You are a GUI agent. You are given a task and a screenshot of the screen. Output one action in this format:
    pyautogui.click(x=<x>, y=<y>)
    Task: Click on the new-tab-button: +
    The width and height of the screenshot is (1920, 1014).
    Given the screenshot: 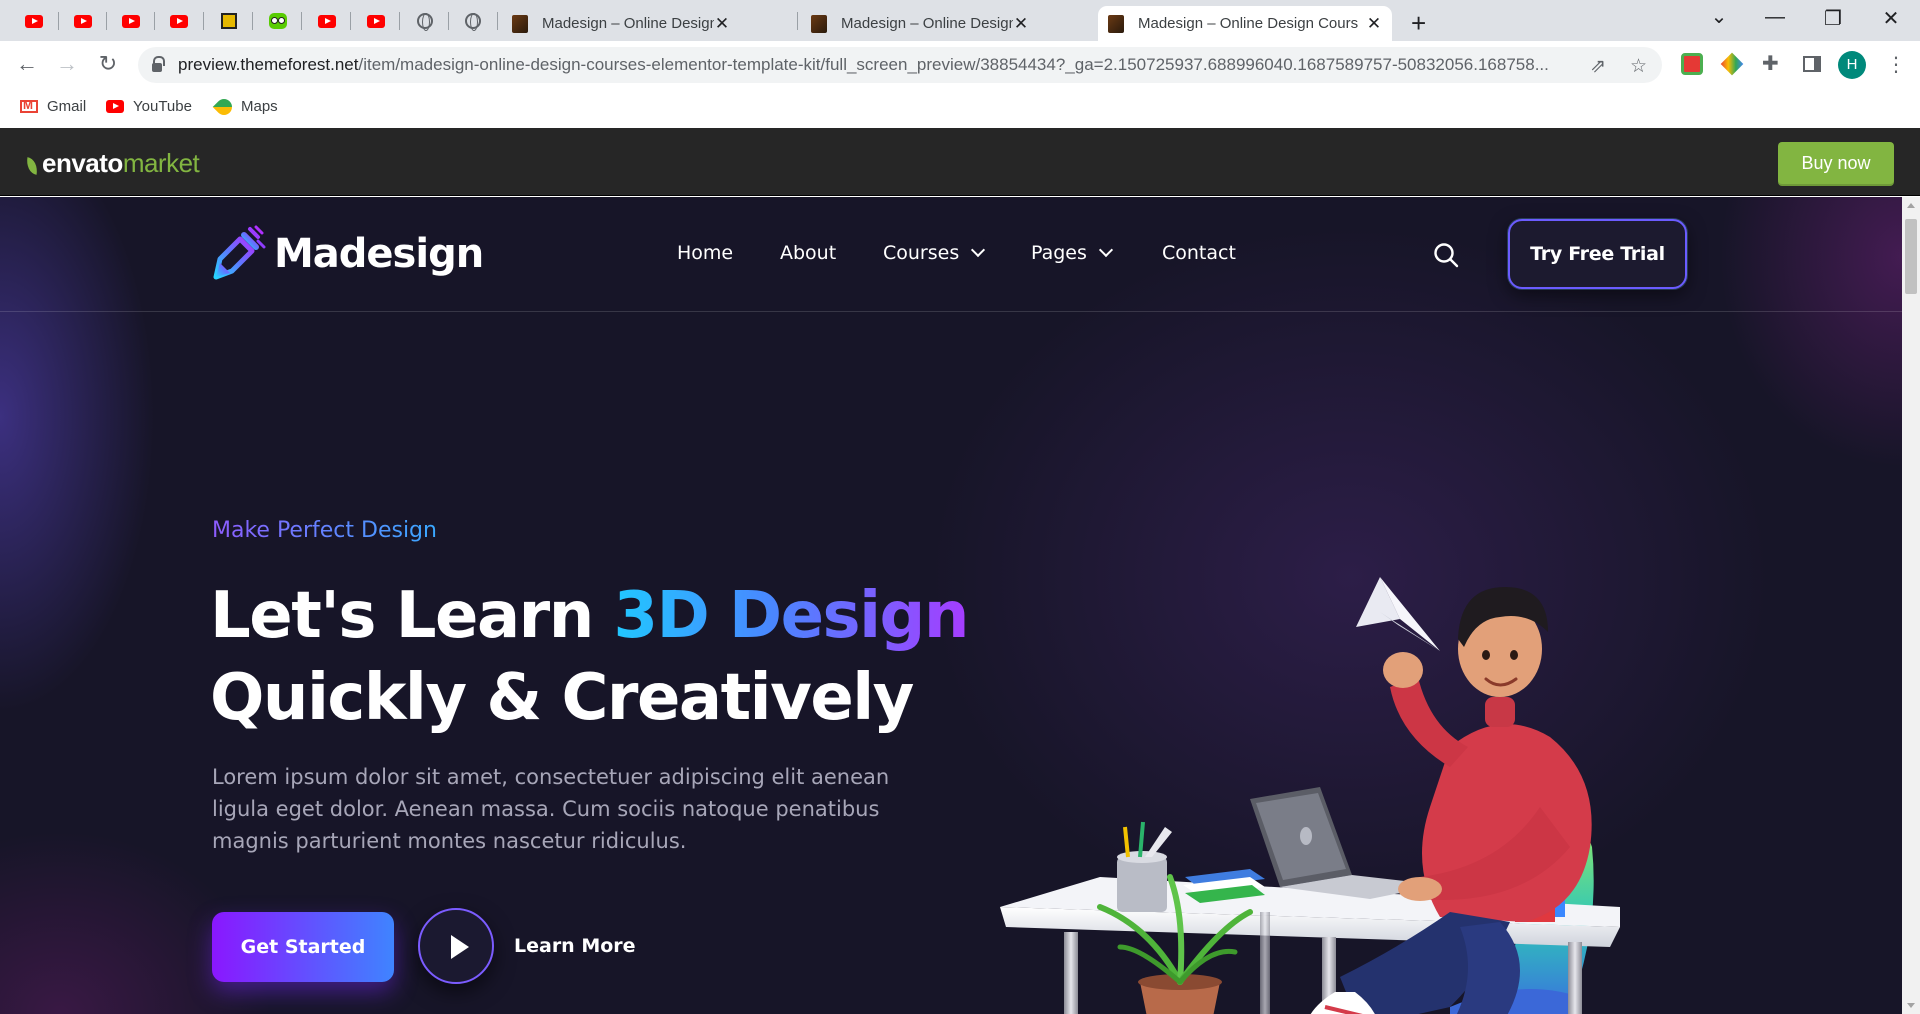 What is the action you would take?
    pyautogui.click(x=1418, y=23)
    